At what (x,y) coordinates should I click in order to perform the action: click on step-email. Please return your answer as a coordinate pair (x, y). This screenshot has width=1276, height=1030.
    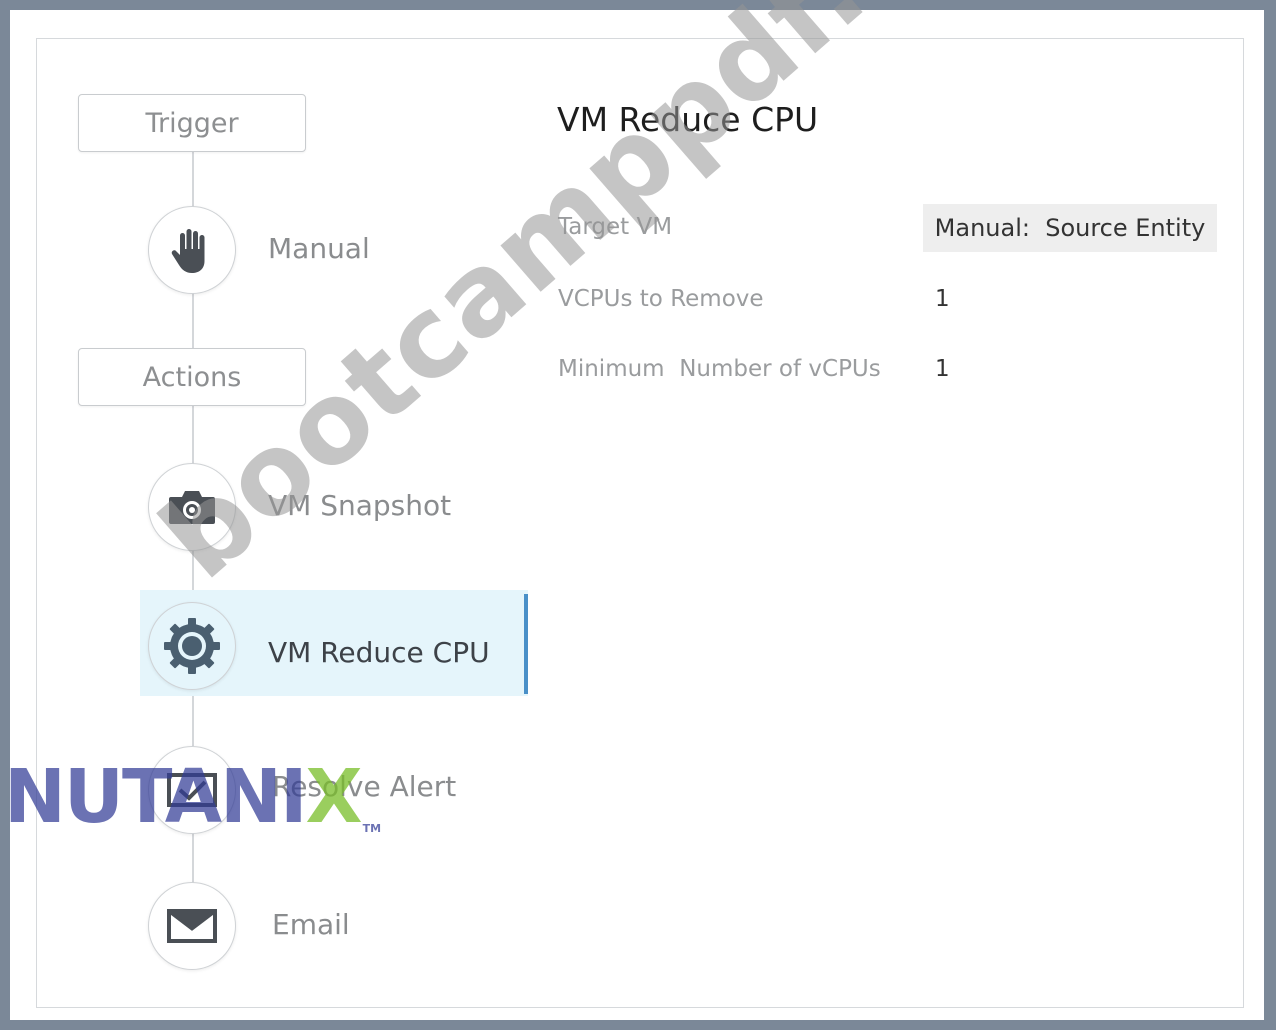
    Looking at the image, I should click on (192, 926).